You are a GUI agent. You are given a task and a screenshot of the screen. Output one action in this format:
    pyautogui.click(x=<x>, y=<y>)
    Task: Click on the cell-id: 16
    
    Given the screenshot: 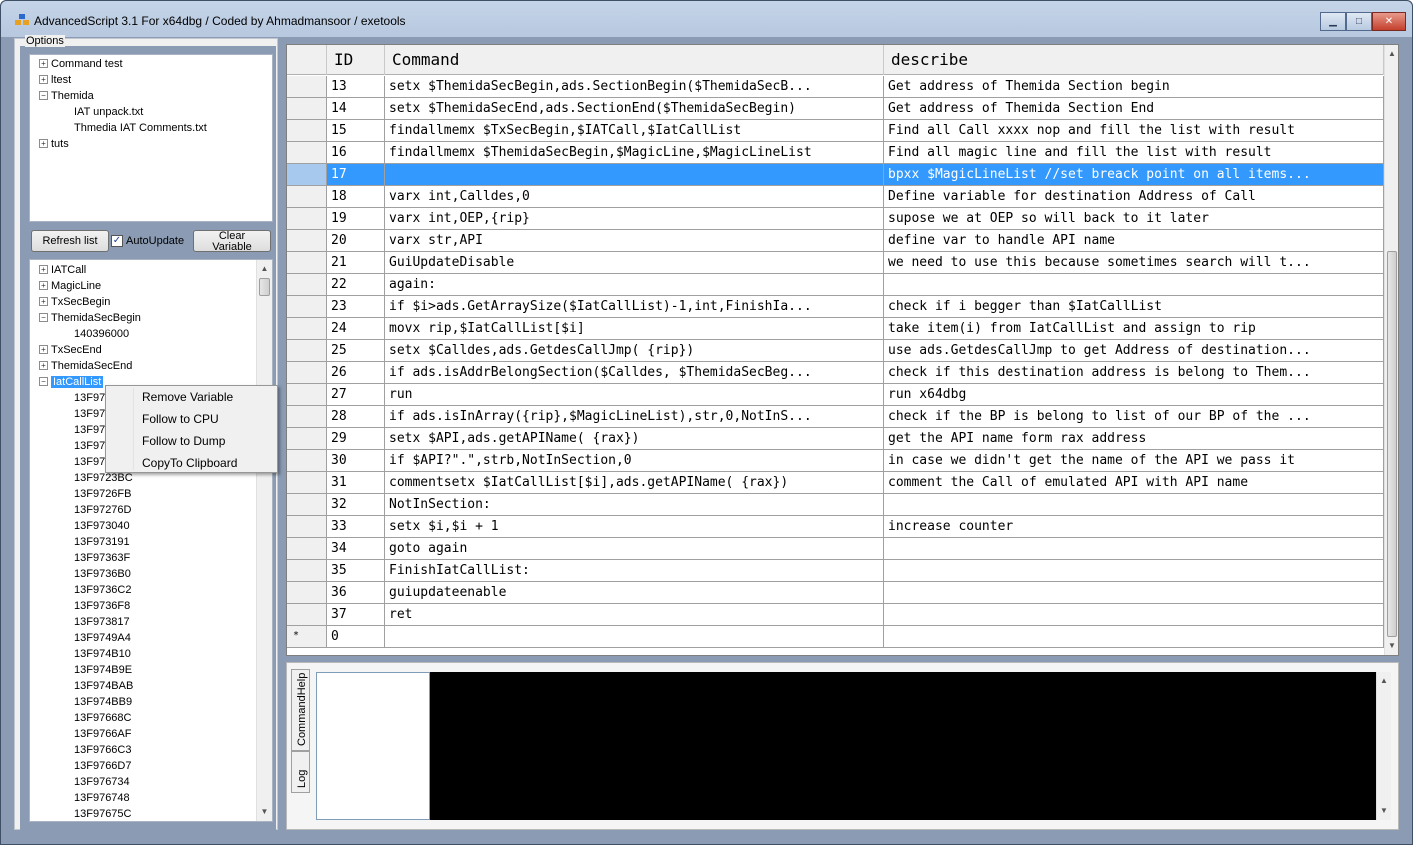 What is the action you would take?
    pyautogui.click(x=356, y=152)
    